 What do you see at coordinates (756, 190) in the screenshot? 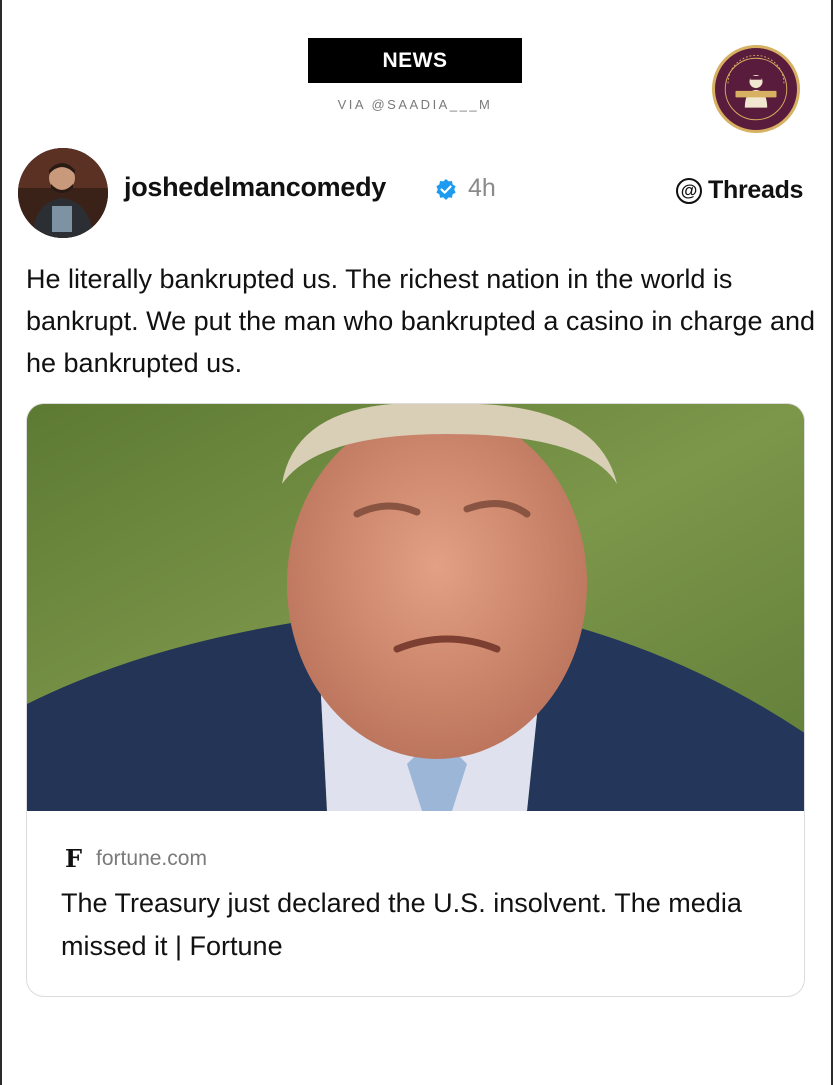
I see `threads-label: Threads` at bounding box center [756, 190].